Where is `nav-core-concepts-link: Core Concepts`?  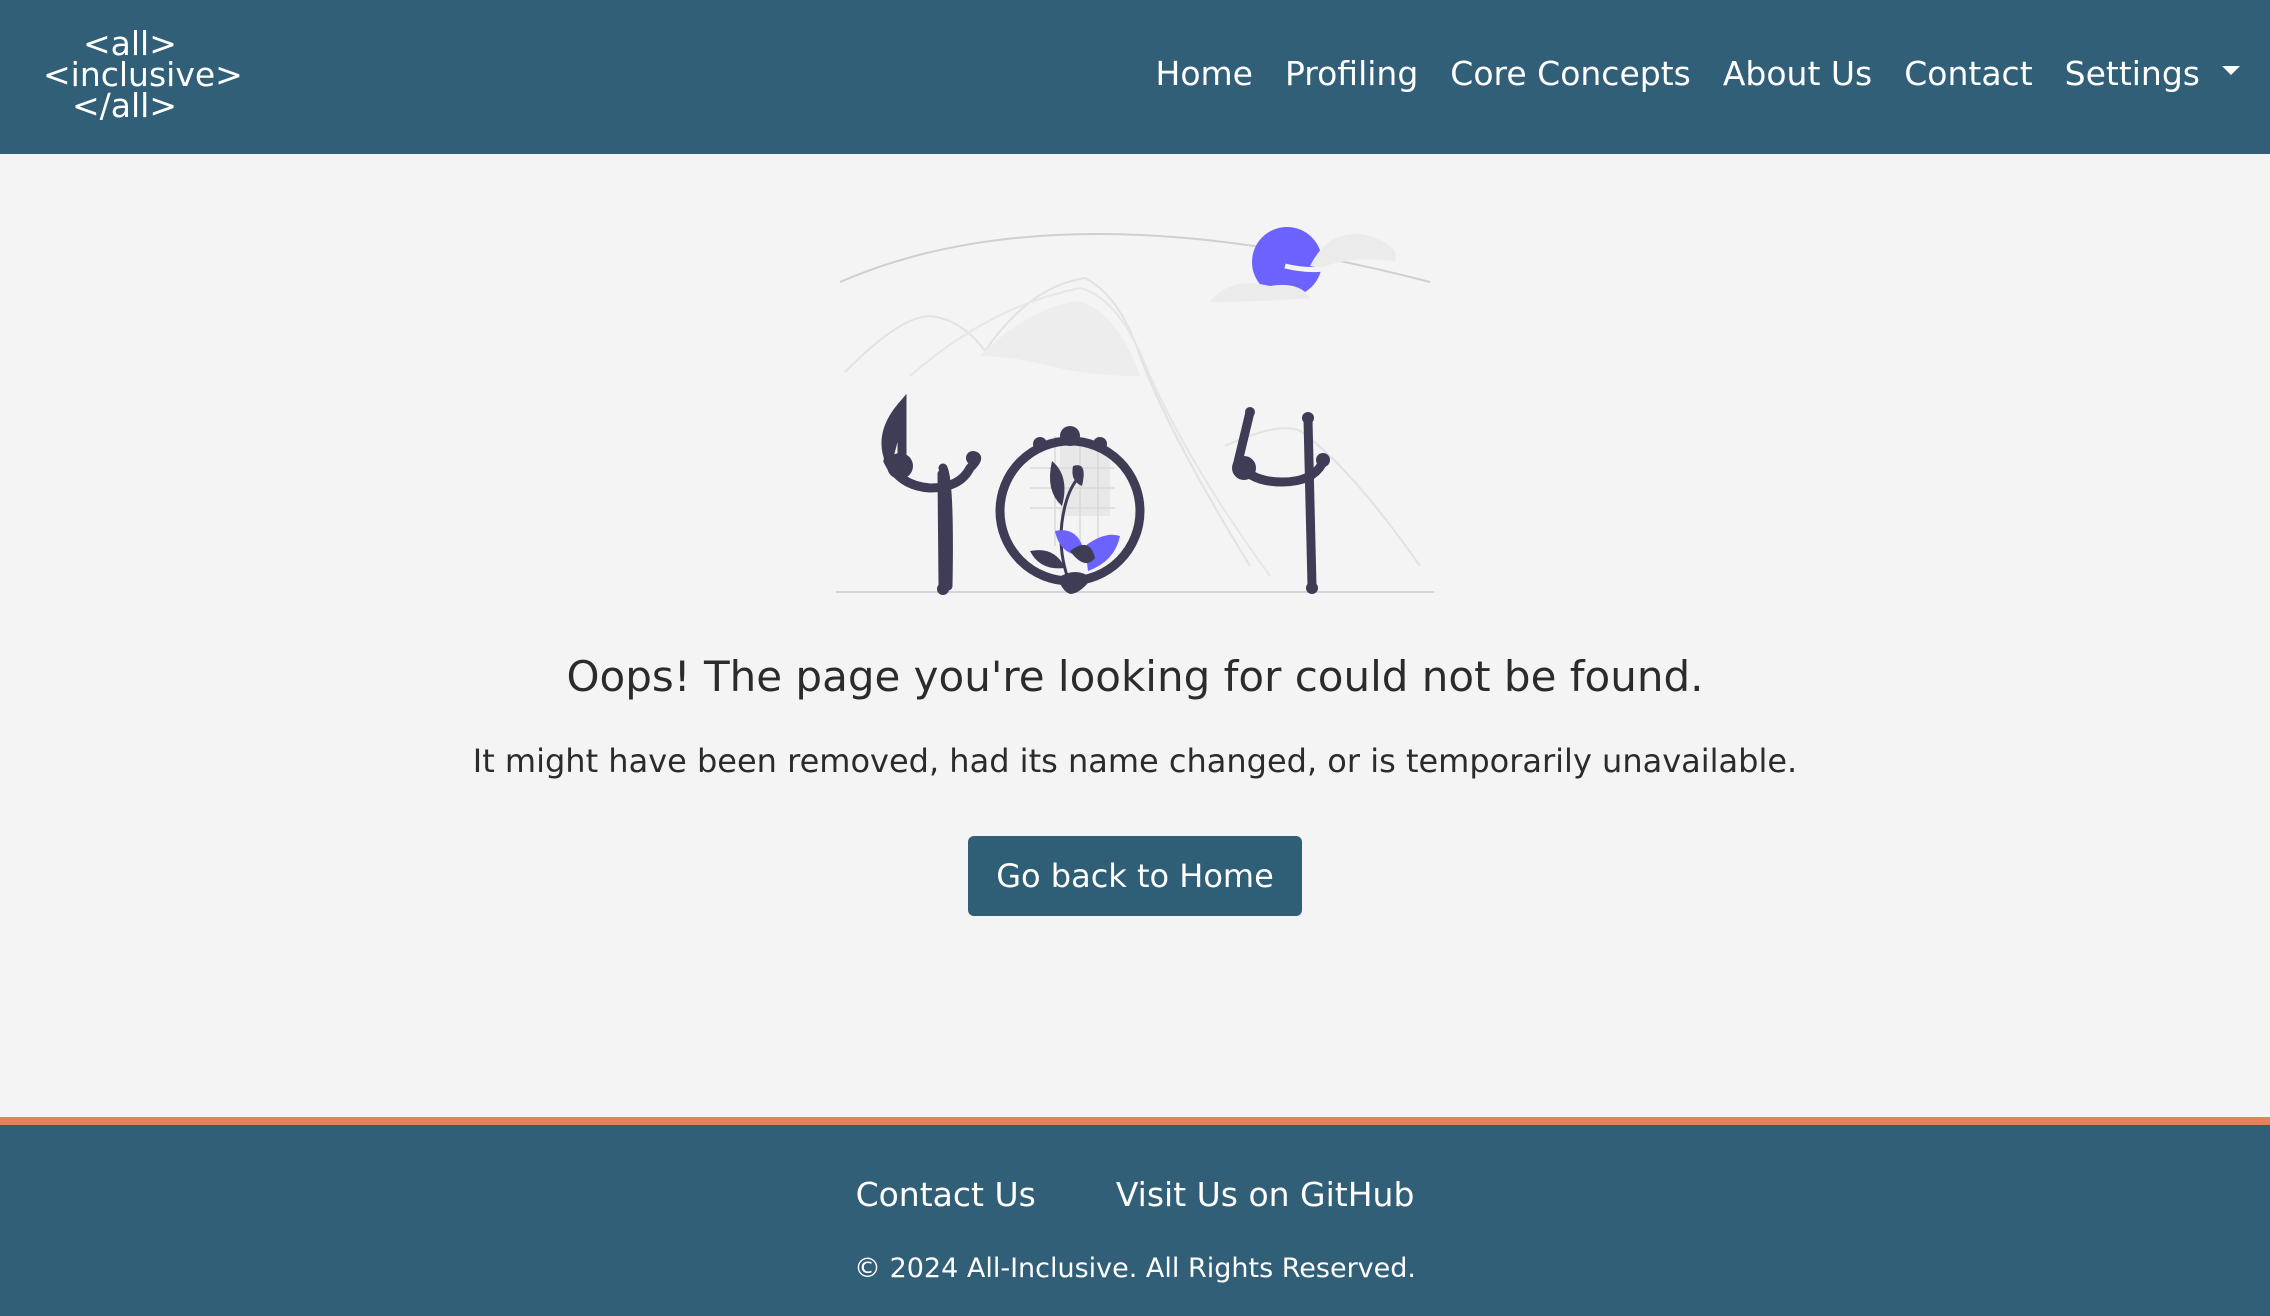
nav-core-concepts-link: Core Concepts is located at coordinates (1570, 73).